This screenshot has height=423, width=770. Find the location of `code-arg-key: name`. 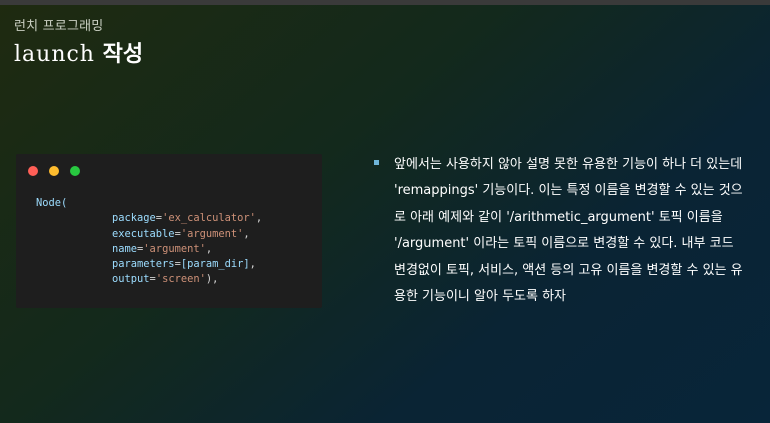

code-arg-key: name is located at coordinates (125, 248).